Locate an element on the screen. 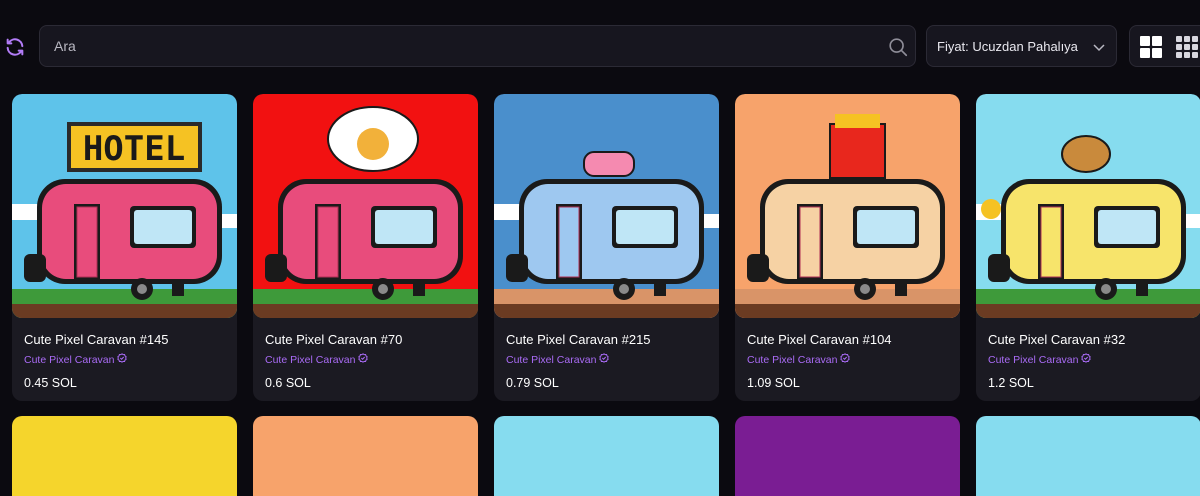  nft-price: 0.45 SOL is located at coordinates (50, 383).